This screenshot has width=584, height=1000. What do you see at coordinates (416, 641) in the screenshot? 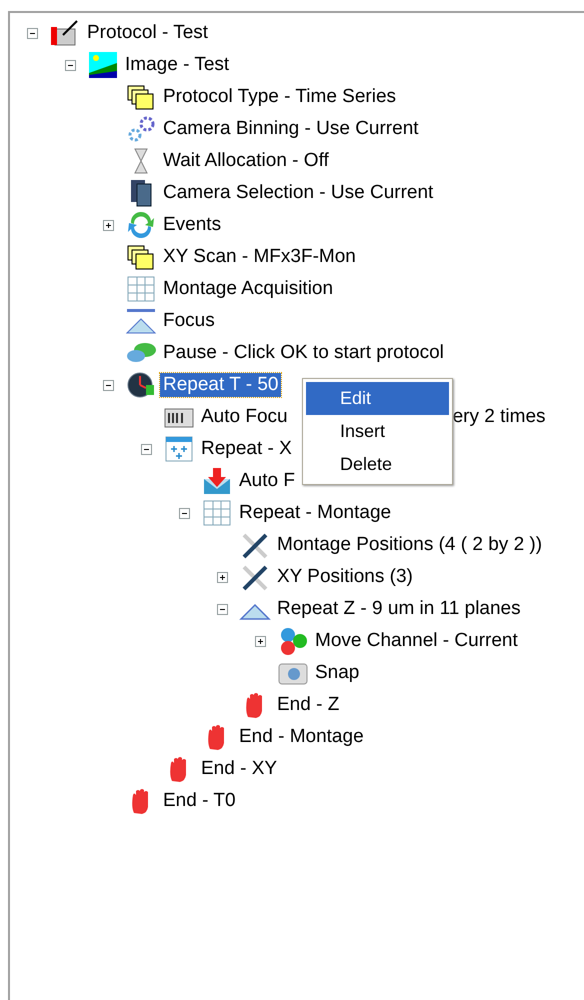
I see `tree-item: Move Channel - Current` at bounding box center [416, 641].